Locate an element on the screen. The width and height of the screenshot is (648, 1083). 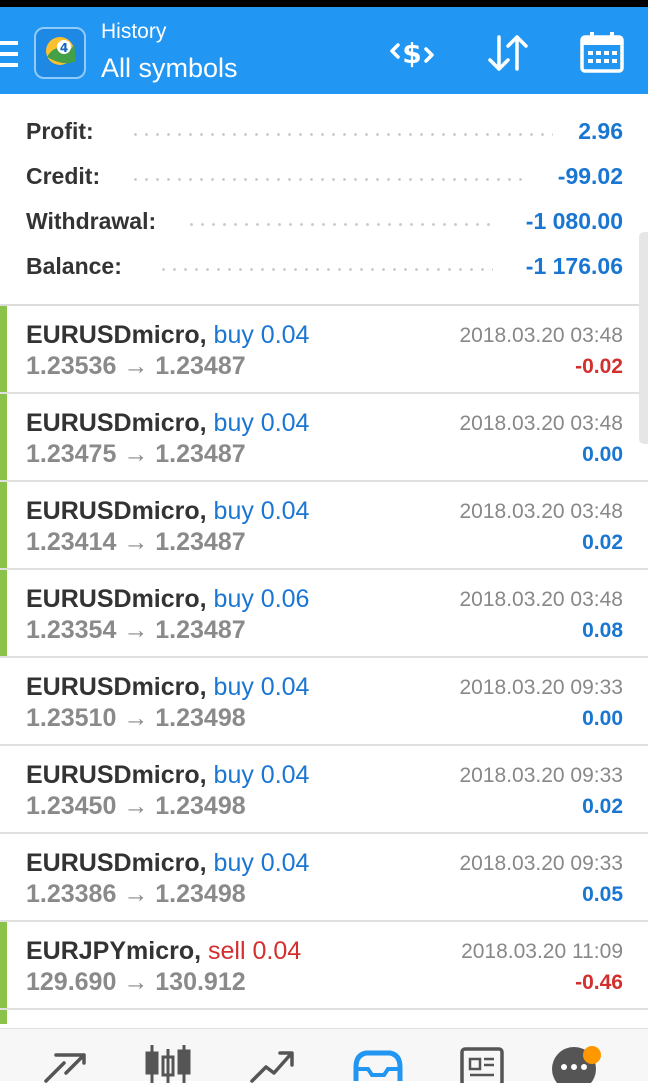
messages-icon is located at coordinates (576, 1062).